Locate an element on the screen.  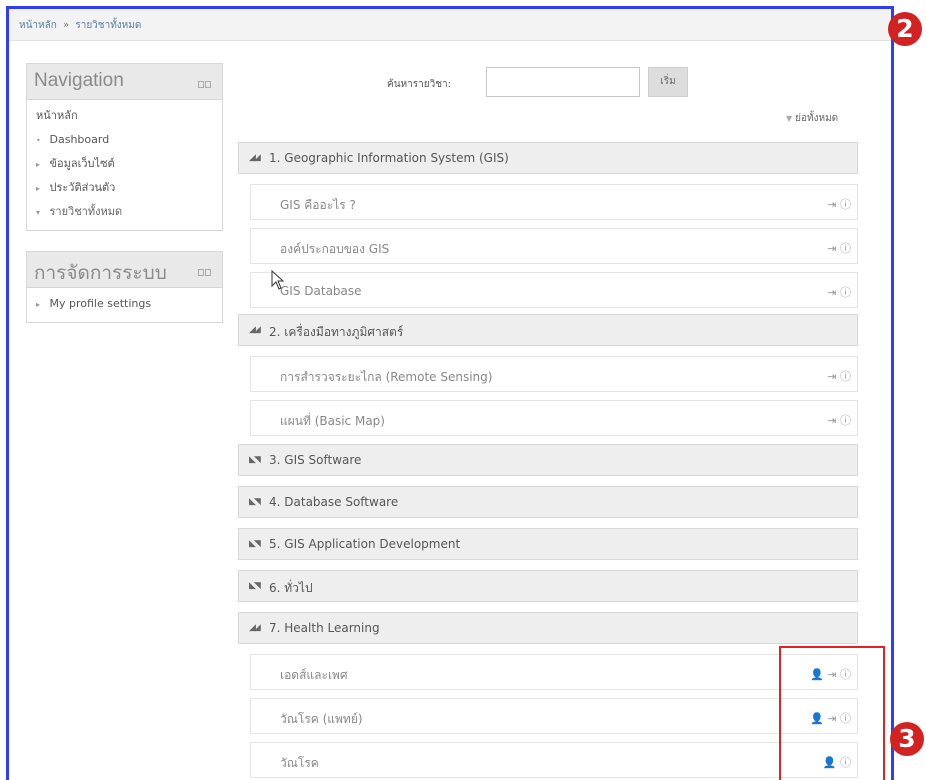
nav-item-my-profile-settings: ▸ My profile settings is located at coordinates (124, 304).